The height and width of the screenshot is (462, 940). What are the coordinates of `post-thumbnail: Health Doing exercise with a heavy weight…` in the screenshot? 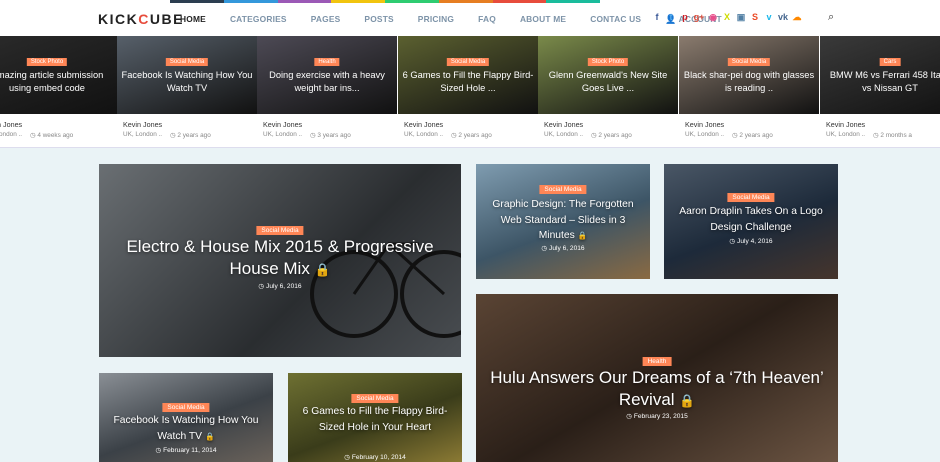 It's located at (327, 75).